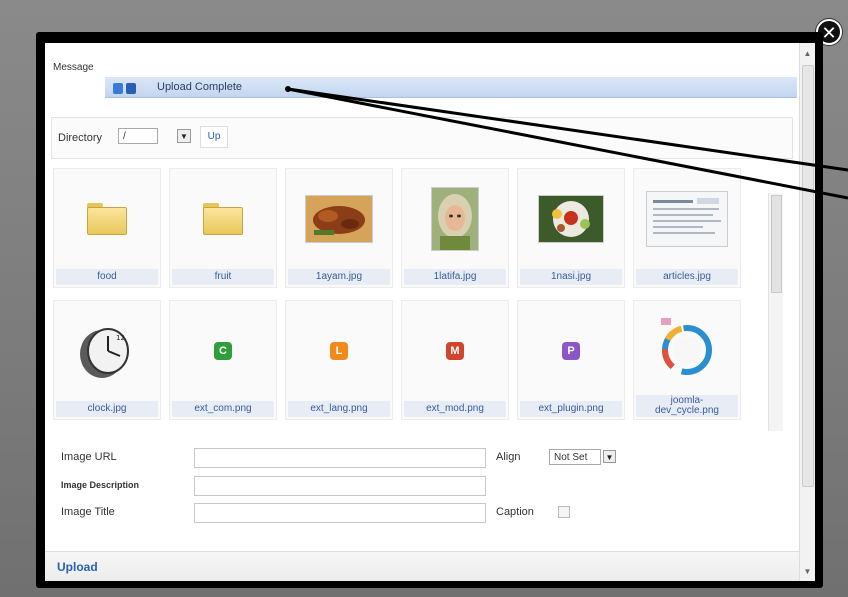 The image size is (848, 597). I want to click on file-tile-fruit: fruit, so click(223, 228).